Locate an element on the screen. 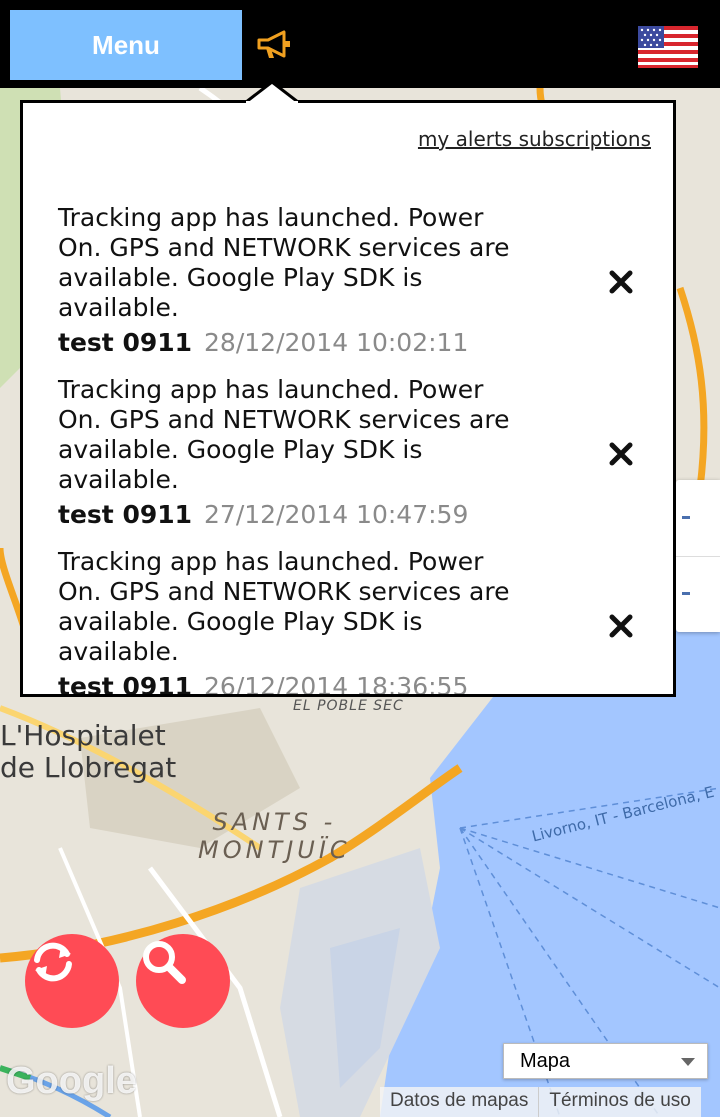  dropdown-arrow-icon is located at coordinates (688, 1062).